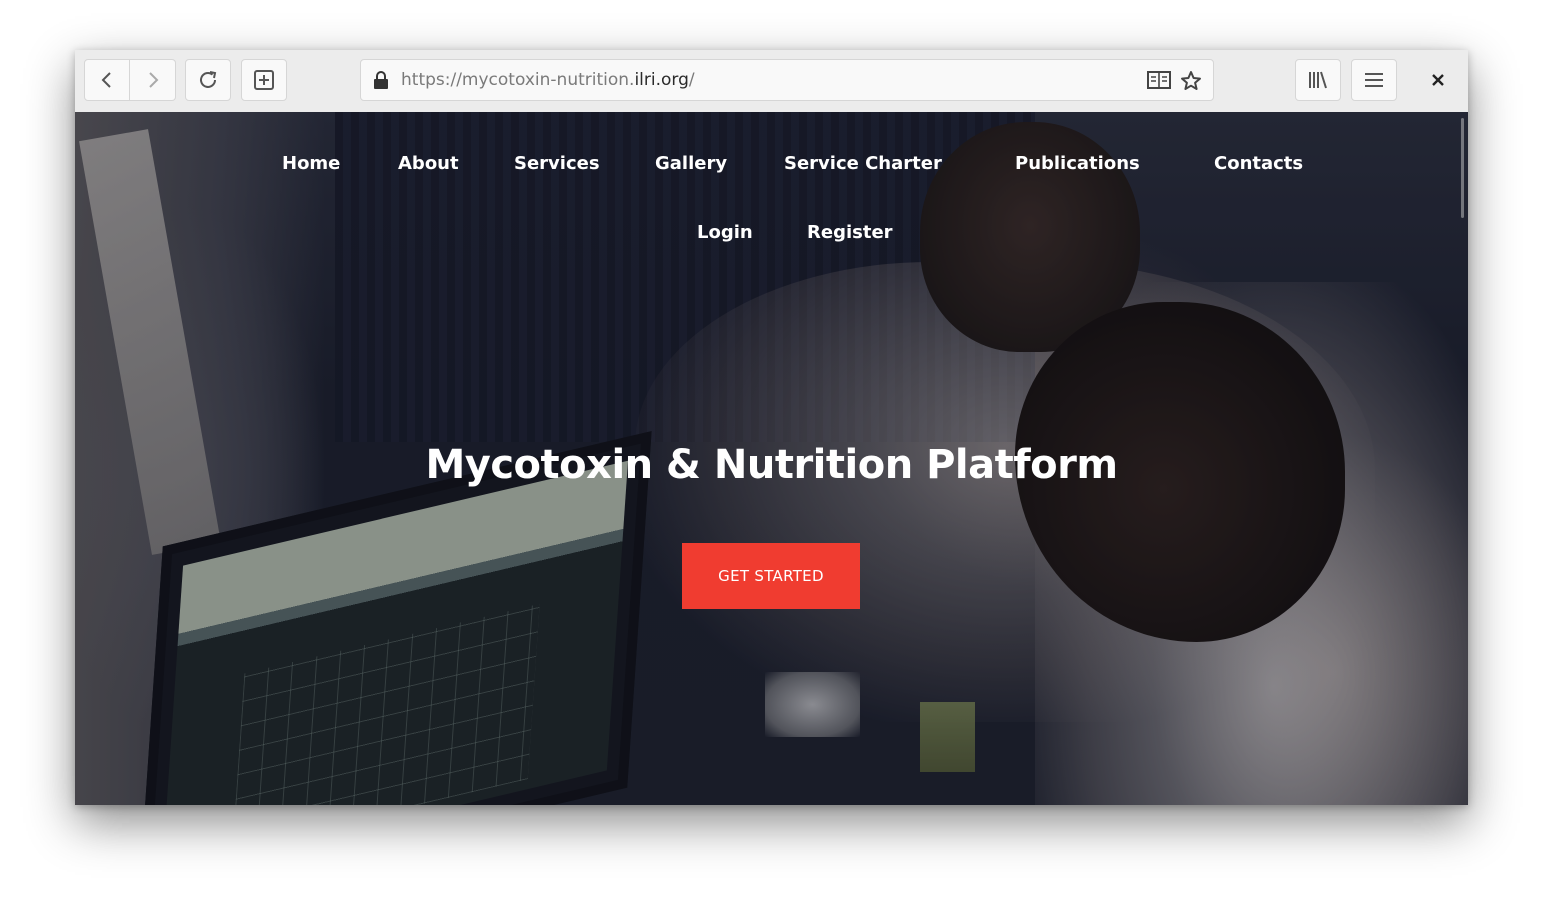 Image resolution: width=1553 pixels, height=916 pixels. What do you see at coordinates (691, 163) in the screenshot?
I see `nav-gallery: Gallery` at bounding box center [691, 163].